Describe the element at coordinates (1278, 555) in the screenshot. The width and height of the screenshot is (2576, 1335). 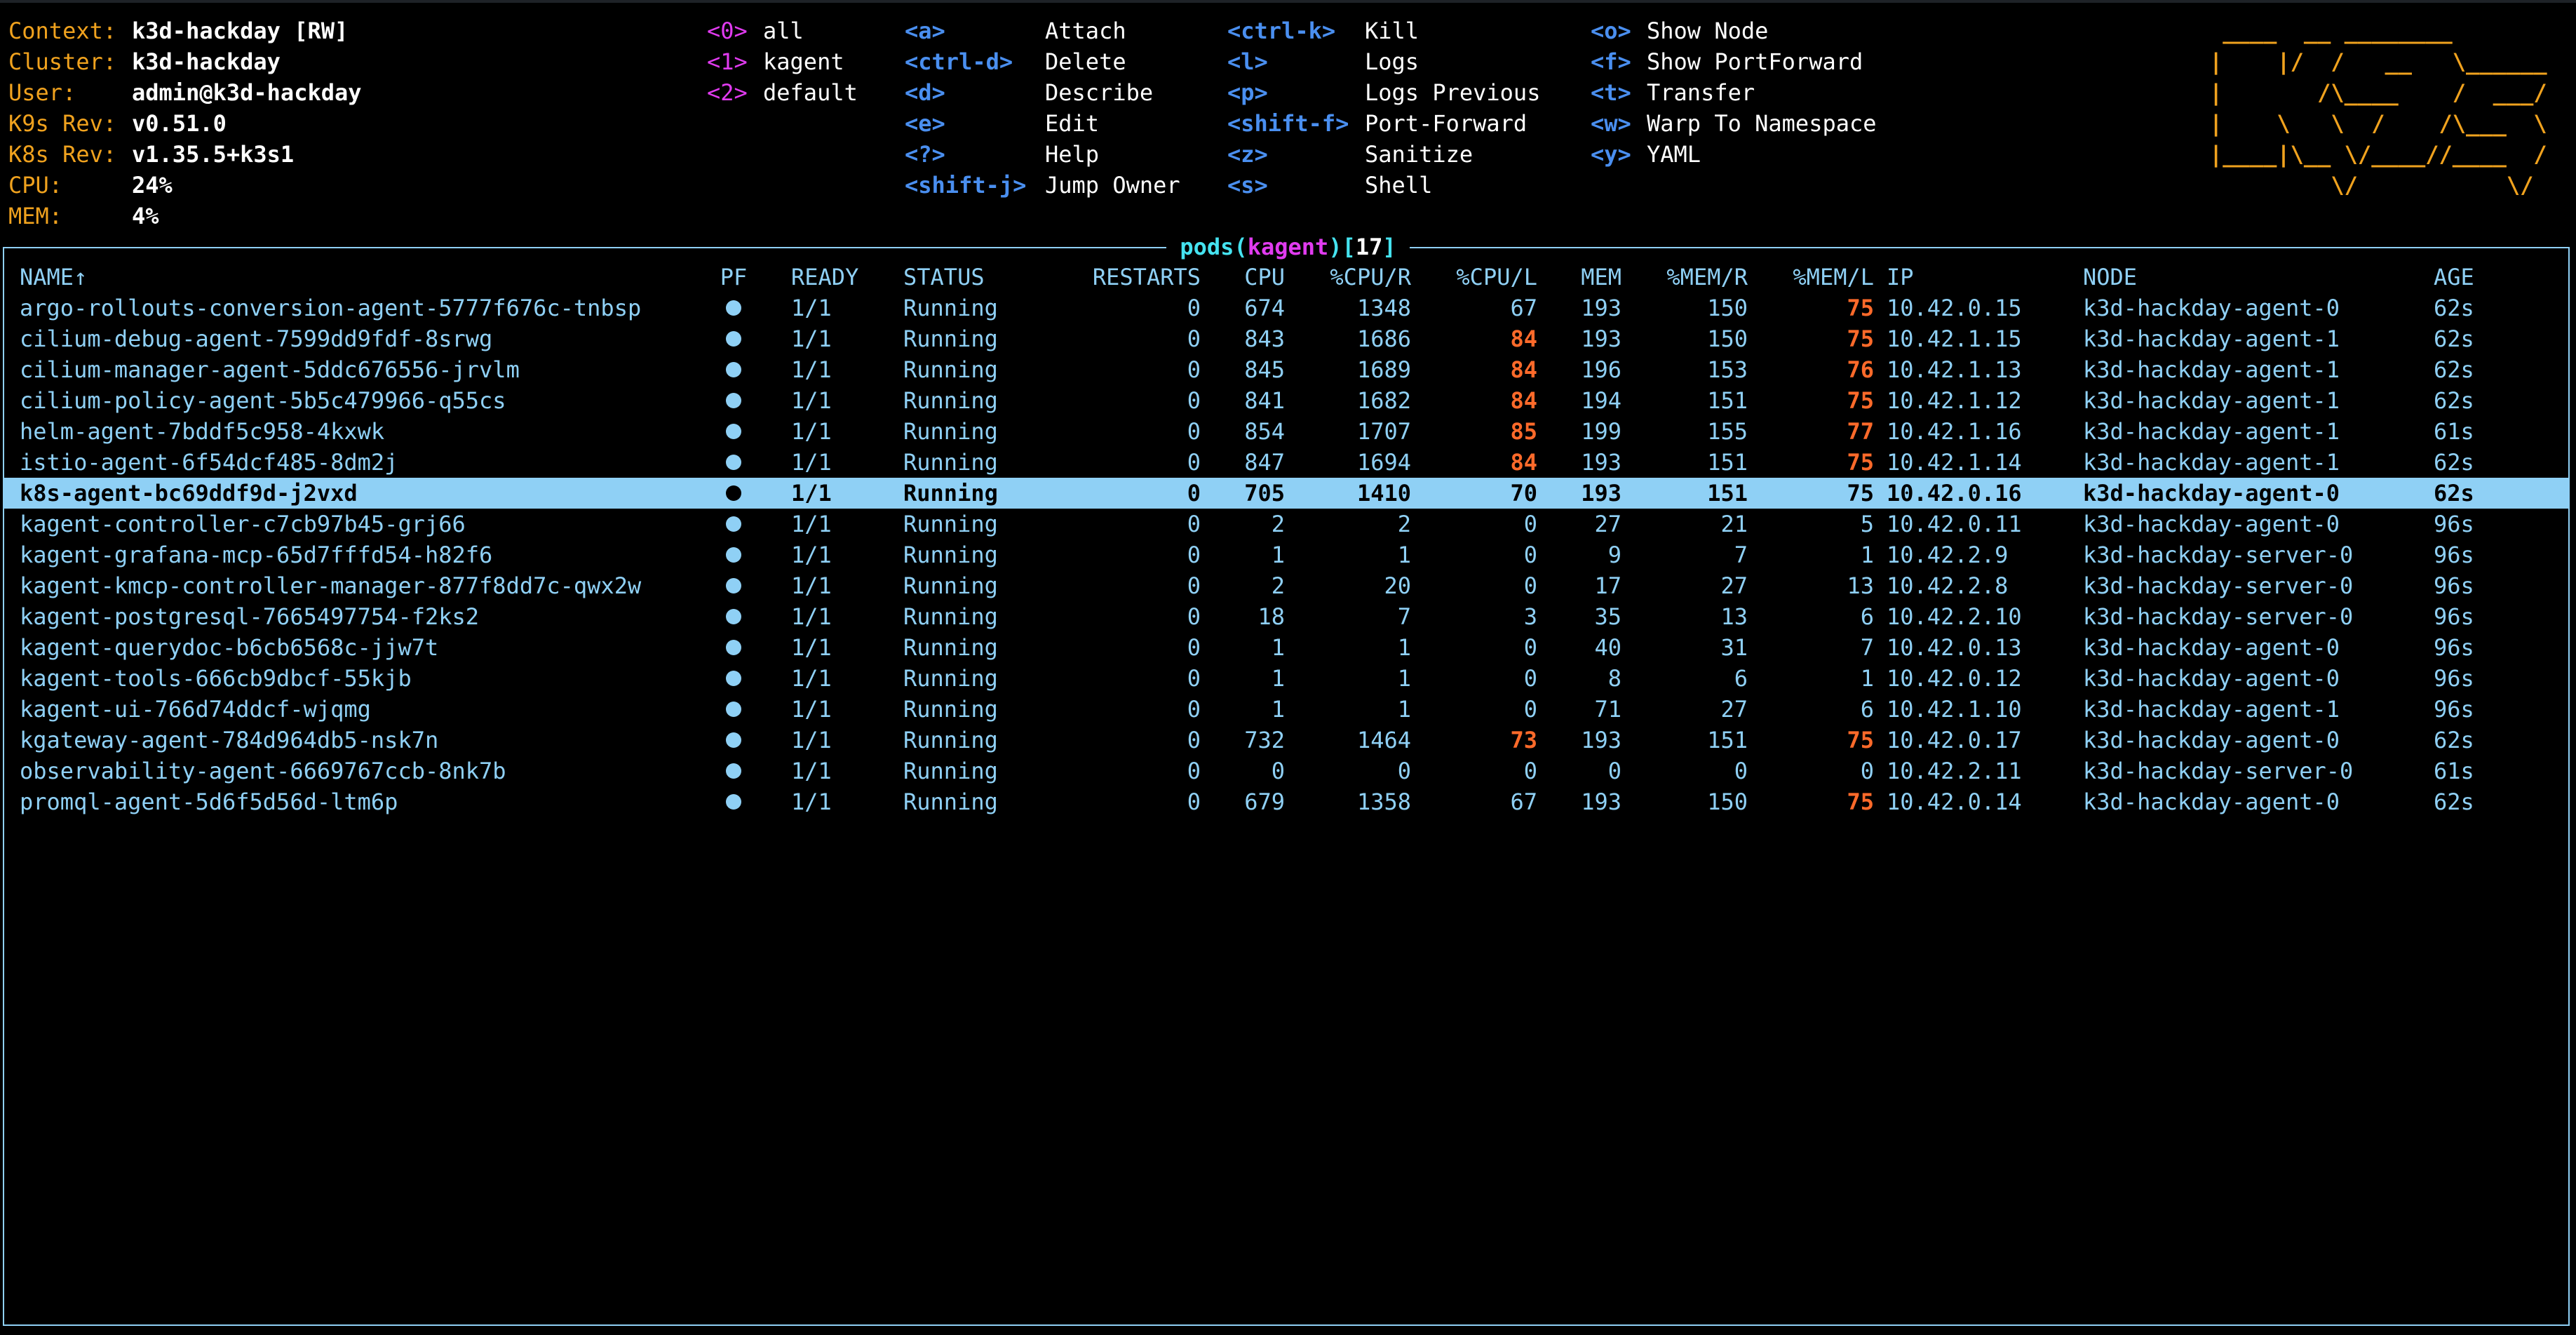
I see `pod-cpu: 1` at that location.